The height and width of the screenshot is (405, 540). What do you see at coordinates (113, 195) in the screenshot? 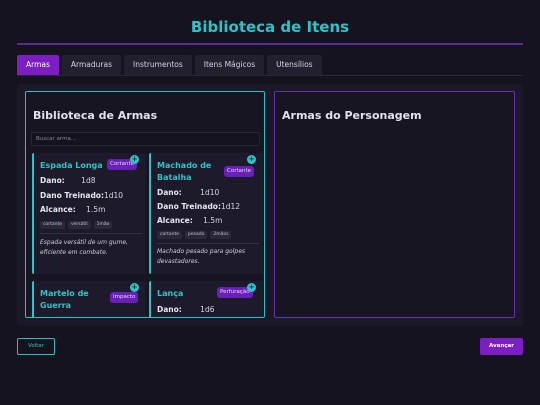
I see `trained-damage-value: 1d10` at bounding box center [113, 195].